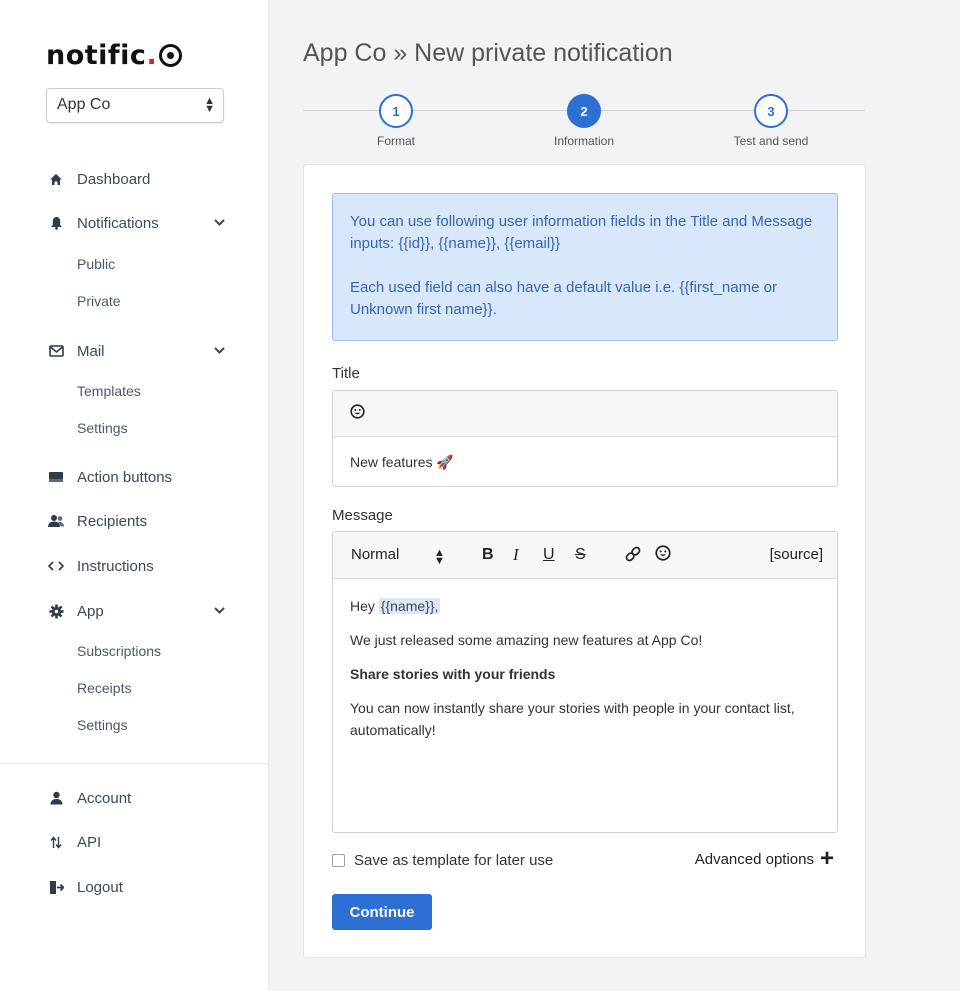  What do you see at coordinates (584, 141) in the screenshot?
I see `step-information-label: Information` at bounding box center [584, 141].